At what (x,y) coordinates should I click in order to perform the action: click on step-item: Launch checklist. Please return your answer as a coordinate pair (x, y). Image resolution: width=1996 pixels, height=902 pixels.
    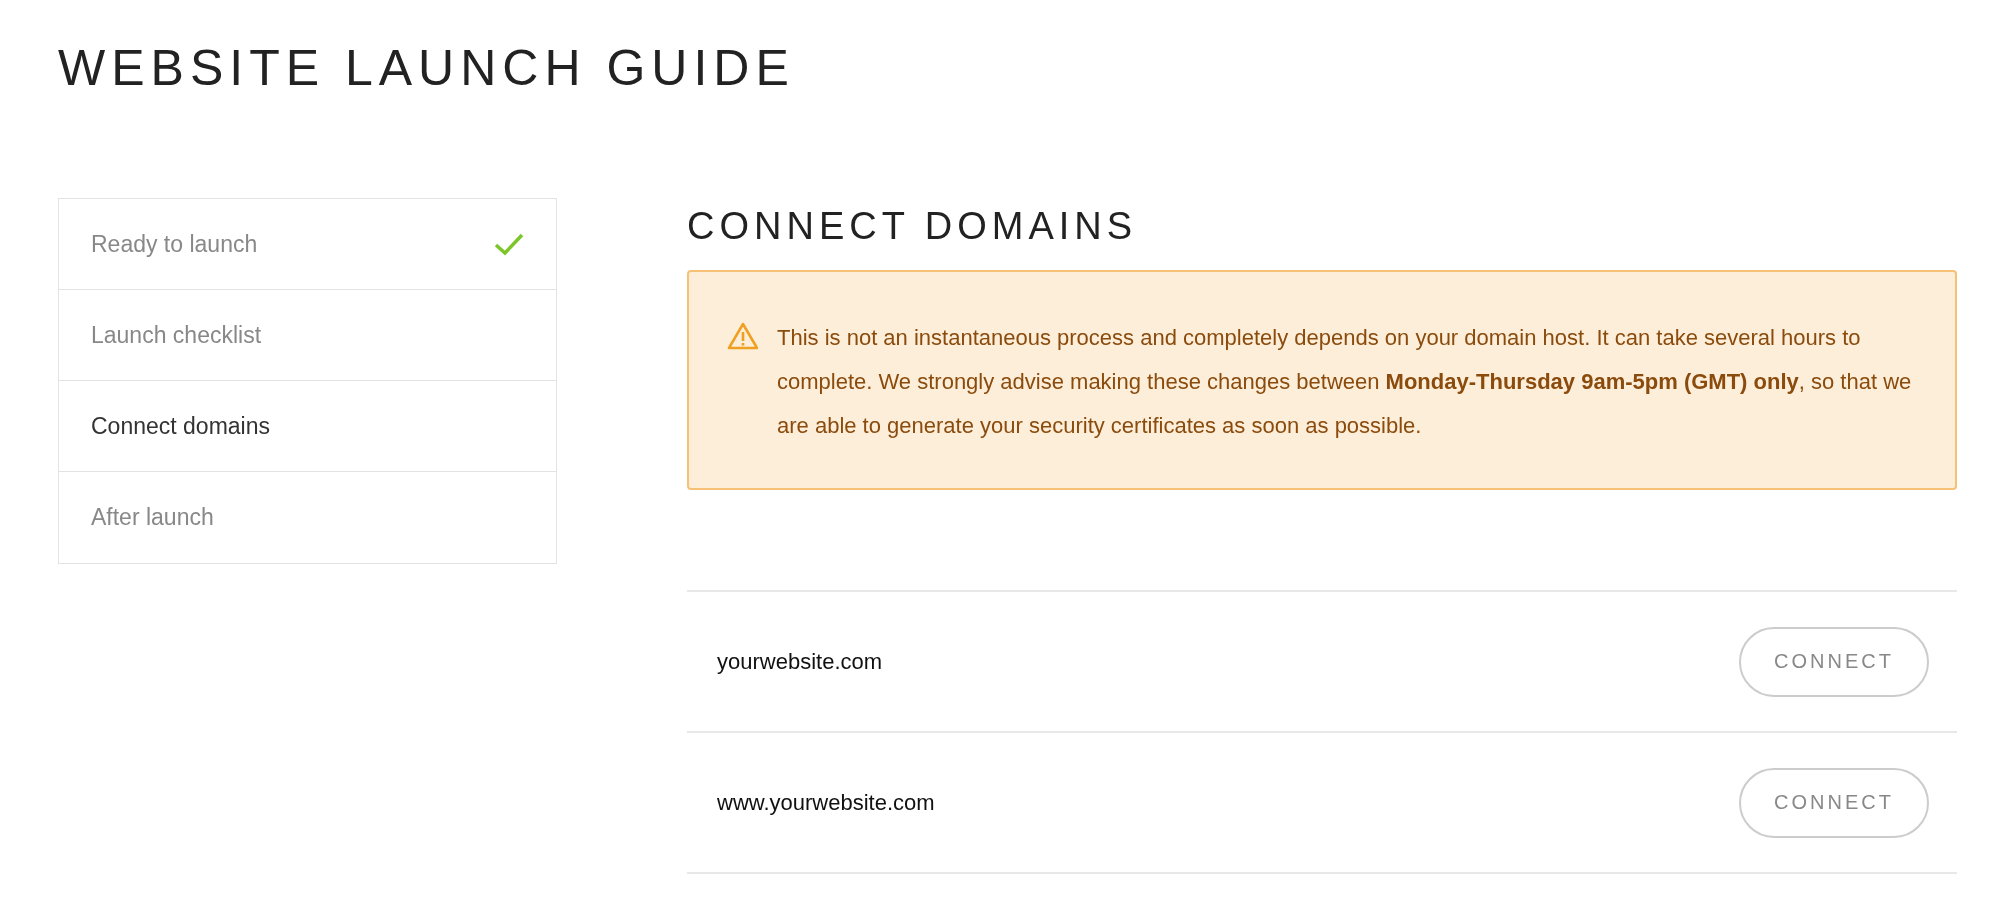
    Looking at the image, I should click on (307, 335).